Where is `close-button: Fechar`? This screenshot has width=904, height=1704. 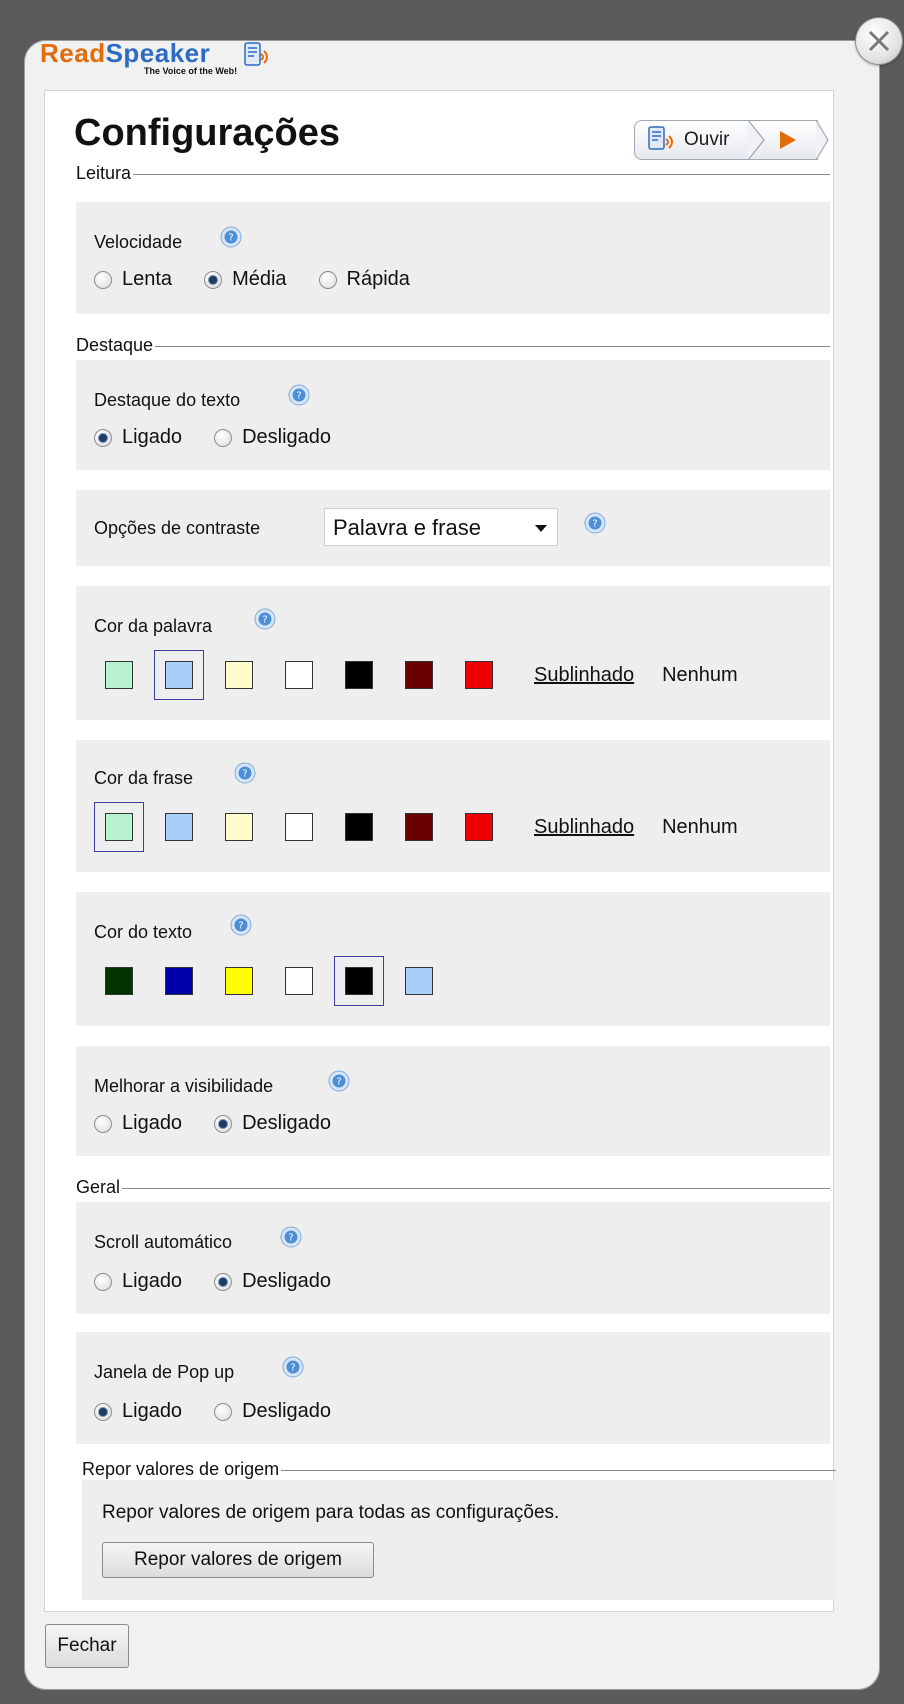
close-button: Fechar is located at coordinates (87, 1646).